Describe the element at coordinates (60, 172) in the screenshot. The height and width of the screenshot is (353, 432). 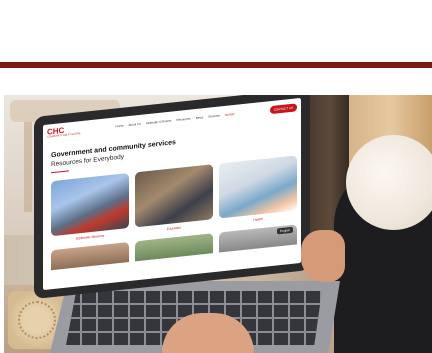
I see `hero-accent-rule` at that location.